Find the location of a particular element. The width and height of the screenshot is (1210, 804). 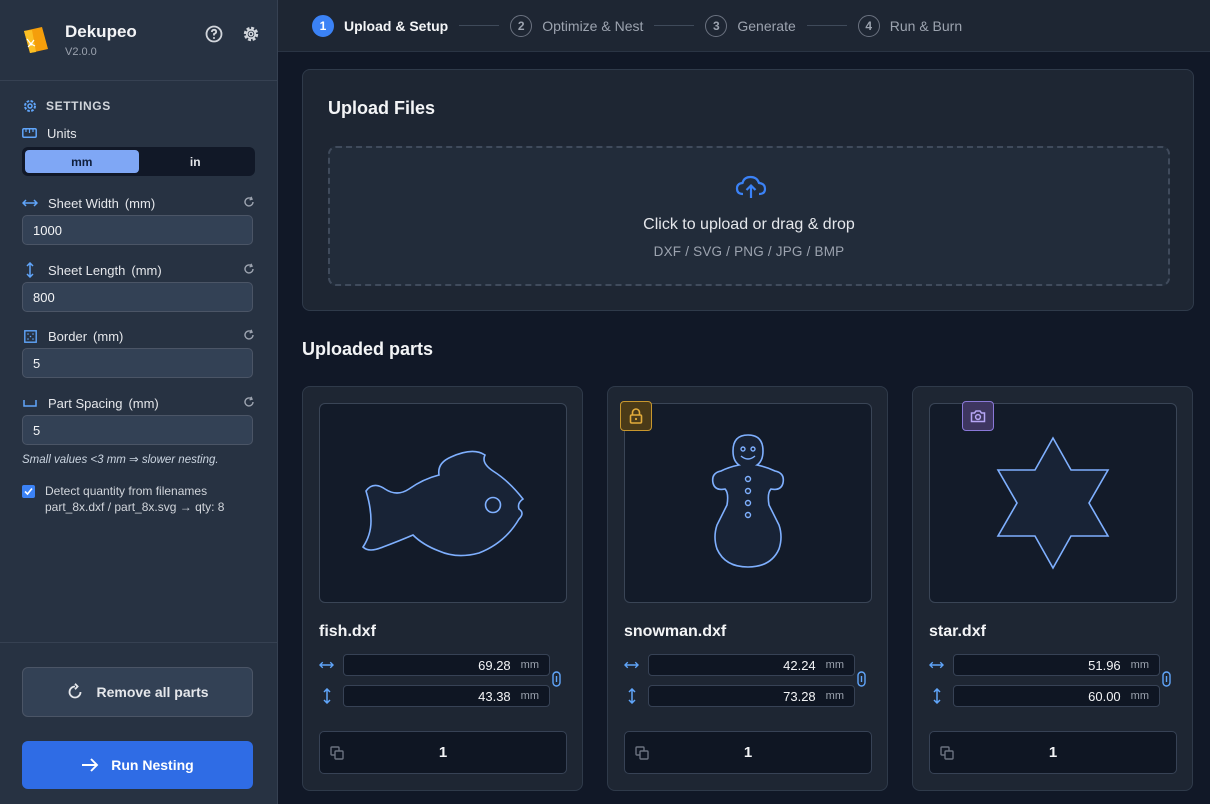

help-button is located at coordinates (214, 34).